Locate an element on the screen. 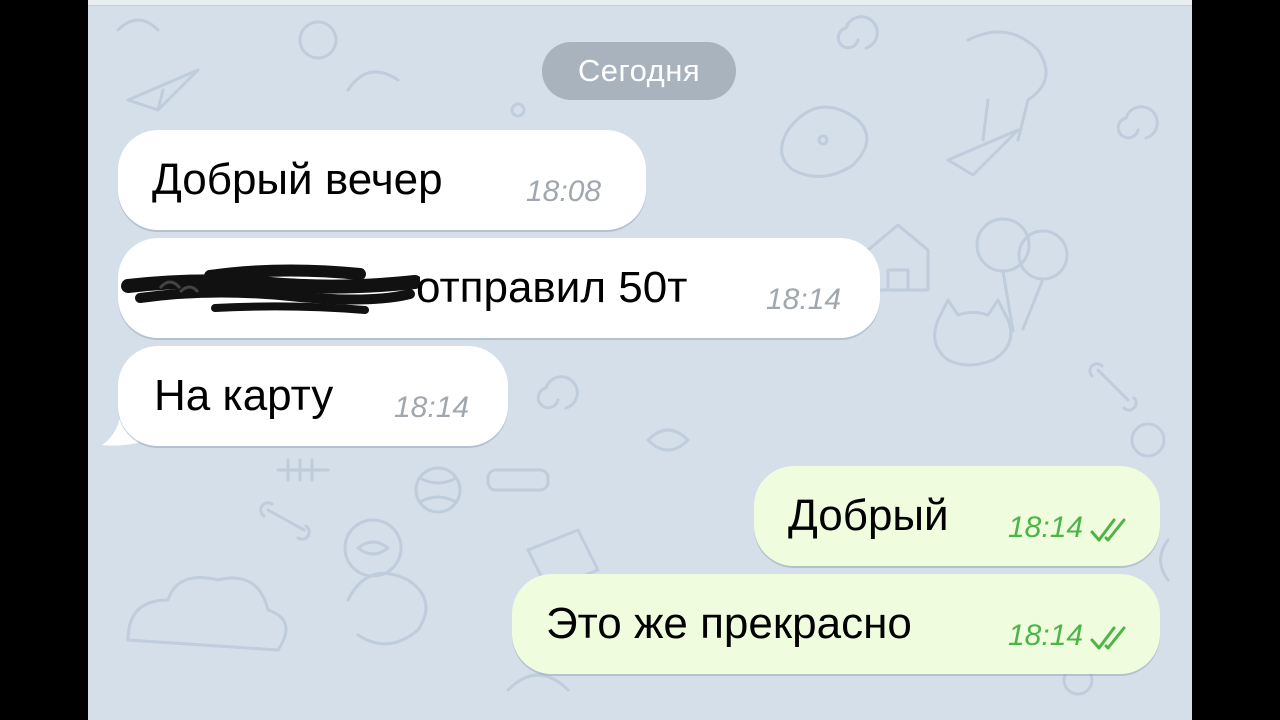 This screenshot has width=1280, height=720. message-incoming: отправил 50т 18:14 is located at coordinates (499, 288).